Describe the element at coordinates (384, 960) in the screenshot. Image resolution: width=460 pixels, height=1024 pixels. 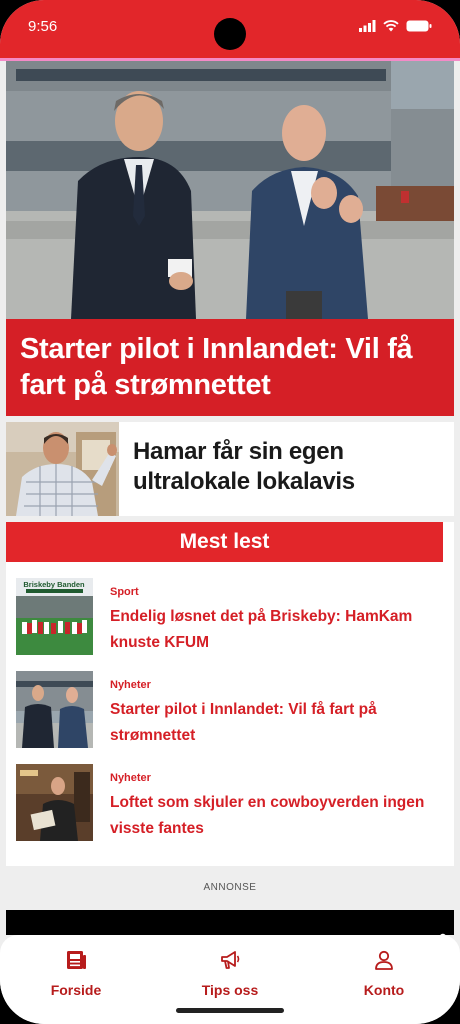
I see `person-icon` at that location.